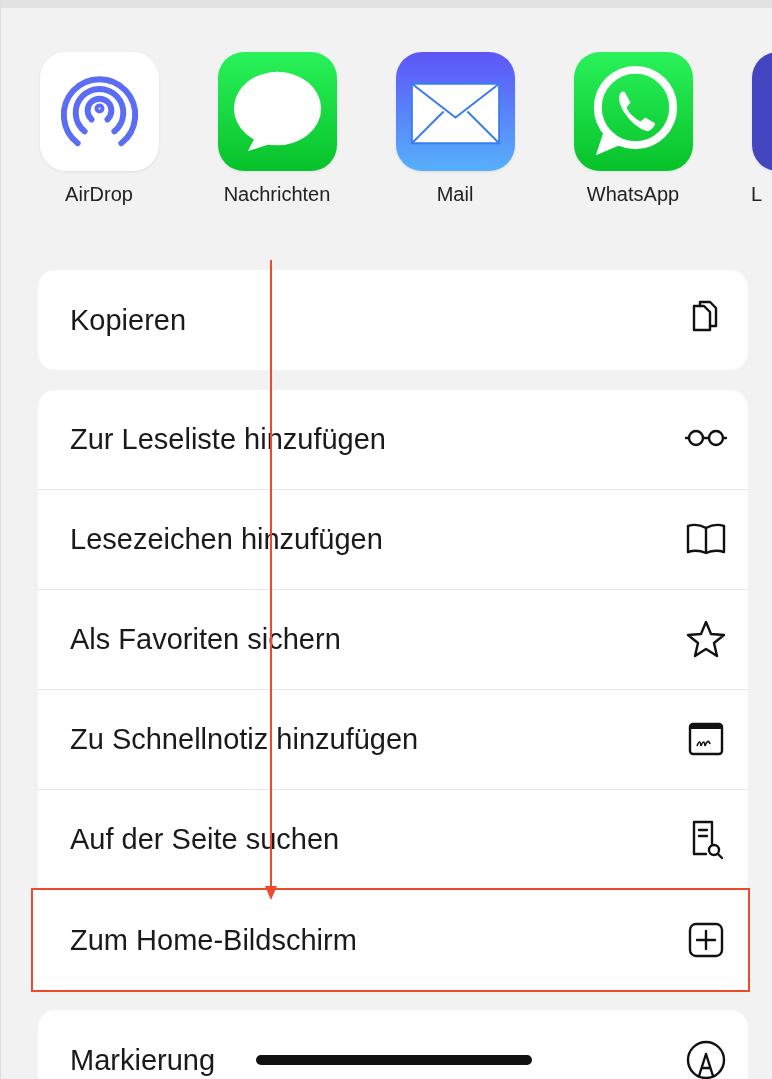  I want to click on envelope-icon, so click(455, 111).